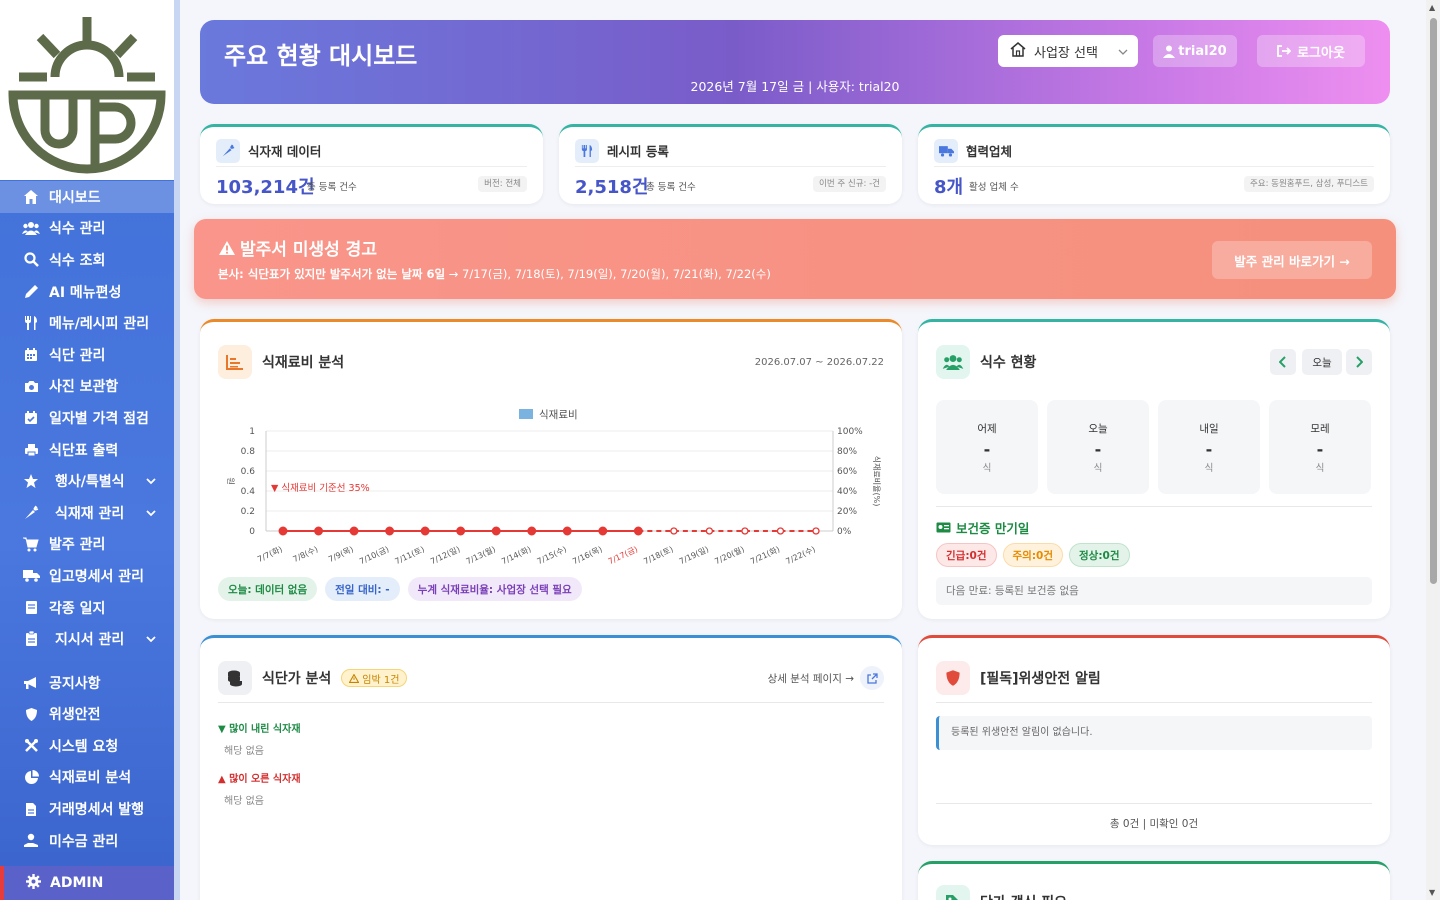 The width and height of the screenshot is (1440, 900). What do you see at coordinates (371, 164) in the screenshot?
I see `stat-card-ingredients: 식자재 데이터 103,214건 총 등록 건수 버전: 전체` at bounding box center [371, 164].